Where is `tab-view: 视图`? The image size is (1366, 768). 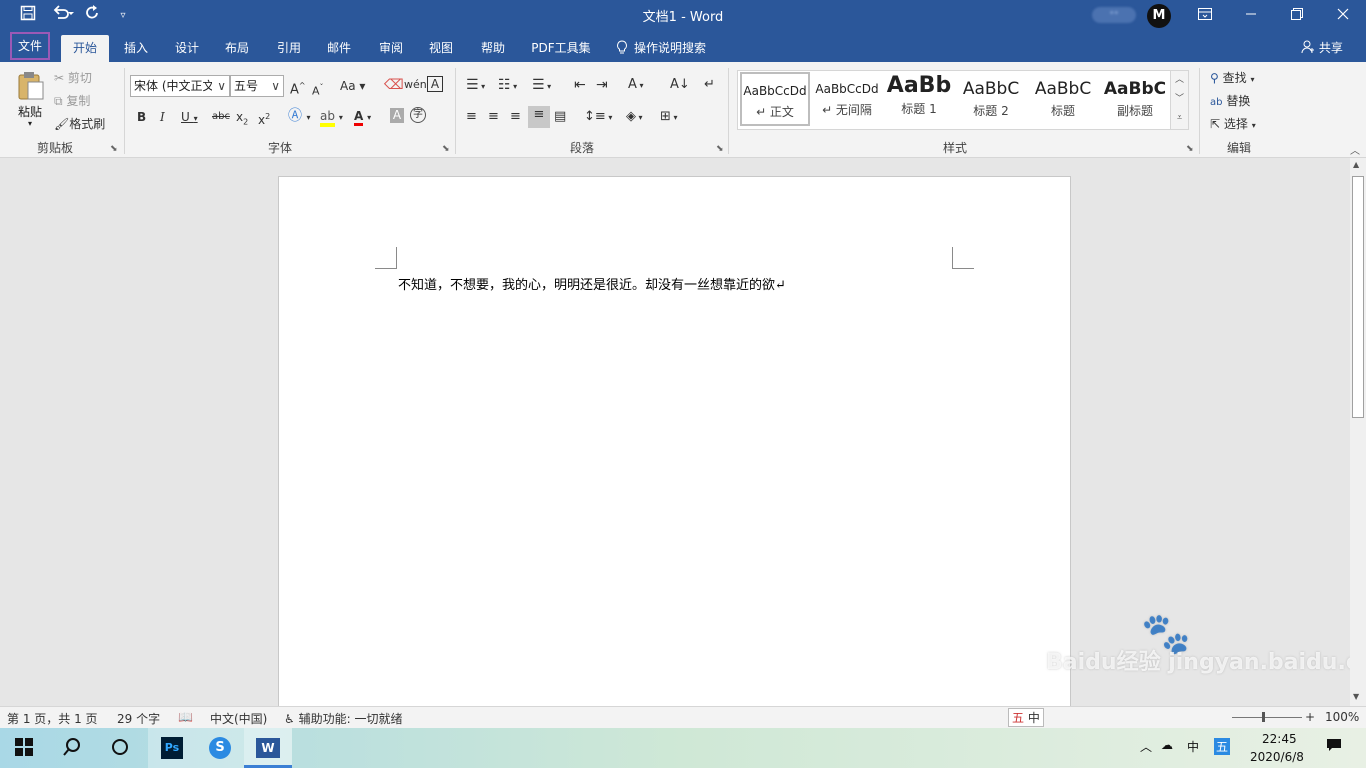 tab-view: 视图 is located at coordinates (441, 48).